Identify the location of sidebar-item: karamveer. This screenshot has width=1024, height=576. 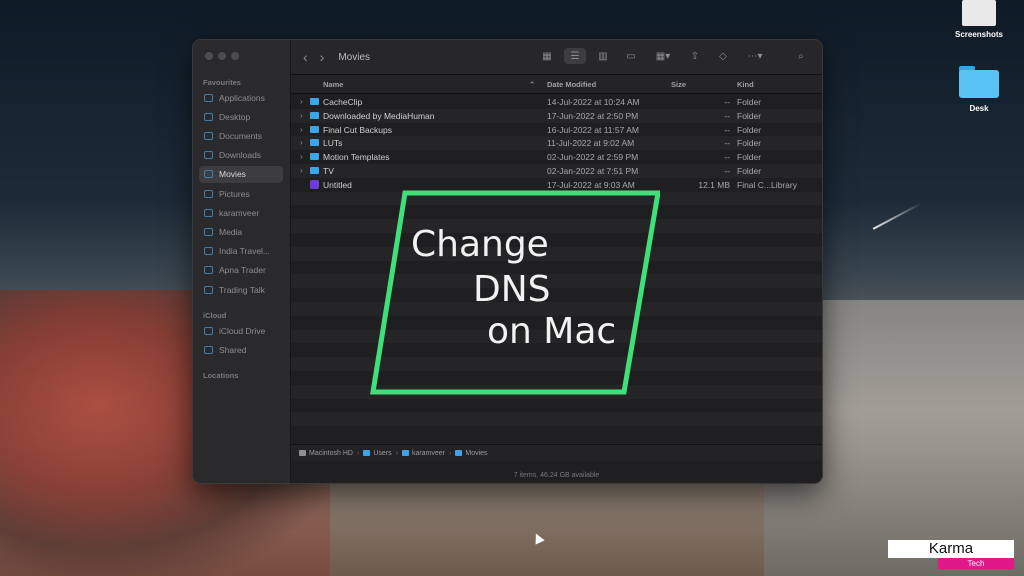
(241, 212).